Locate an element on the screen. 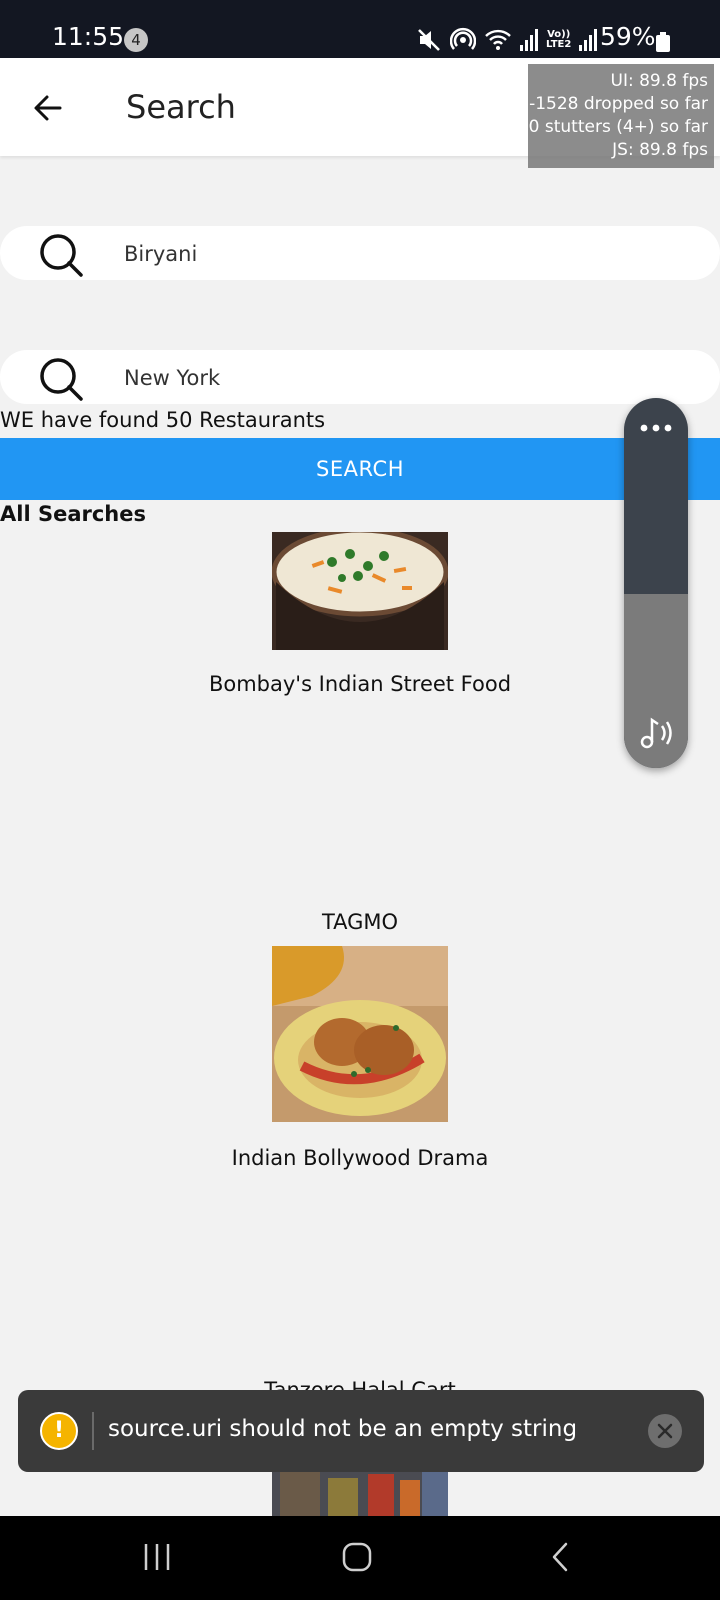 The image size is (720, 1600). section-title: All Searches is located at coordinates (73, 514).